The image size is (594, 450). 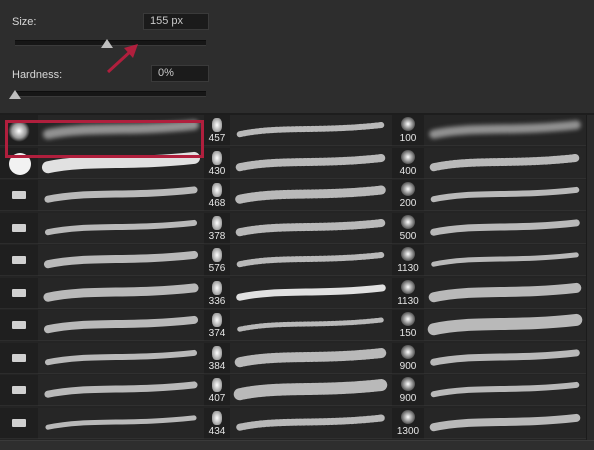 I want to click on preset-tile: 500, so click(x=408, y=228).